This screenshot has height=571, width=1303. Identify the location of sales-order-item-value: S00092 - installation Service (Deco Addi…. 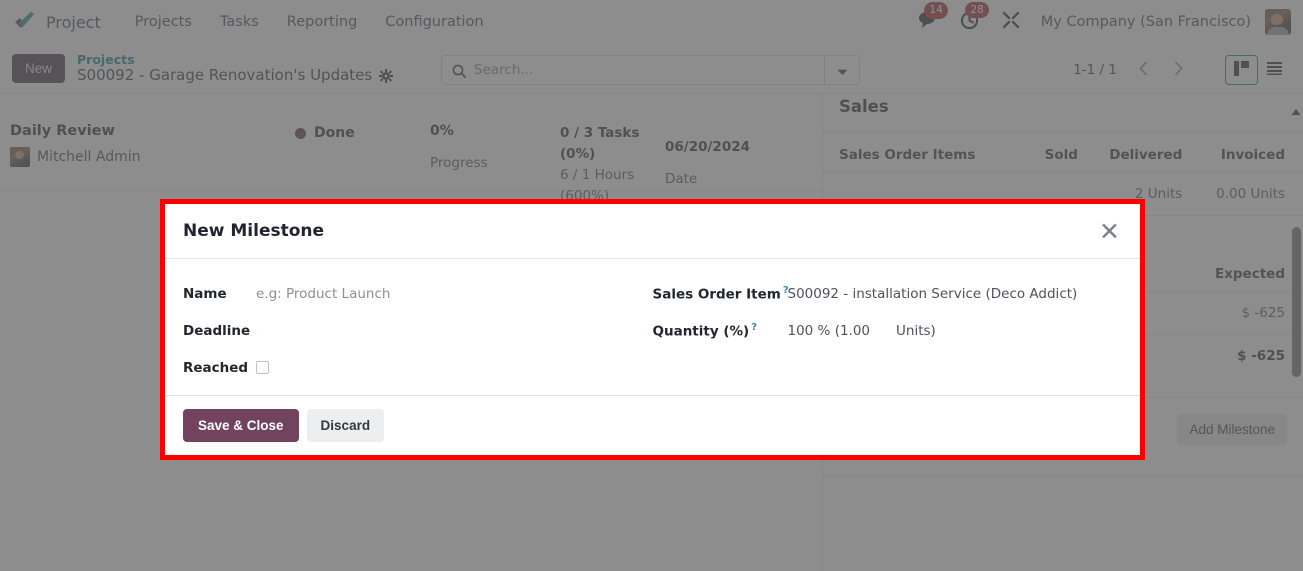
(933, 294).